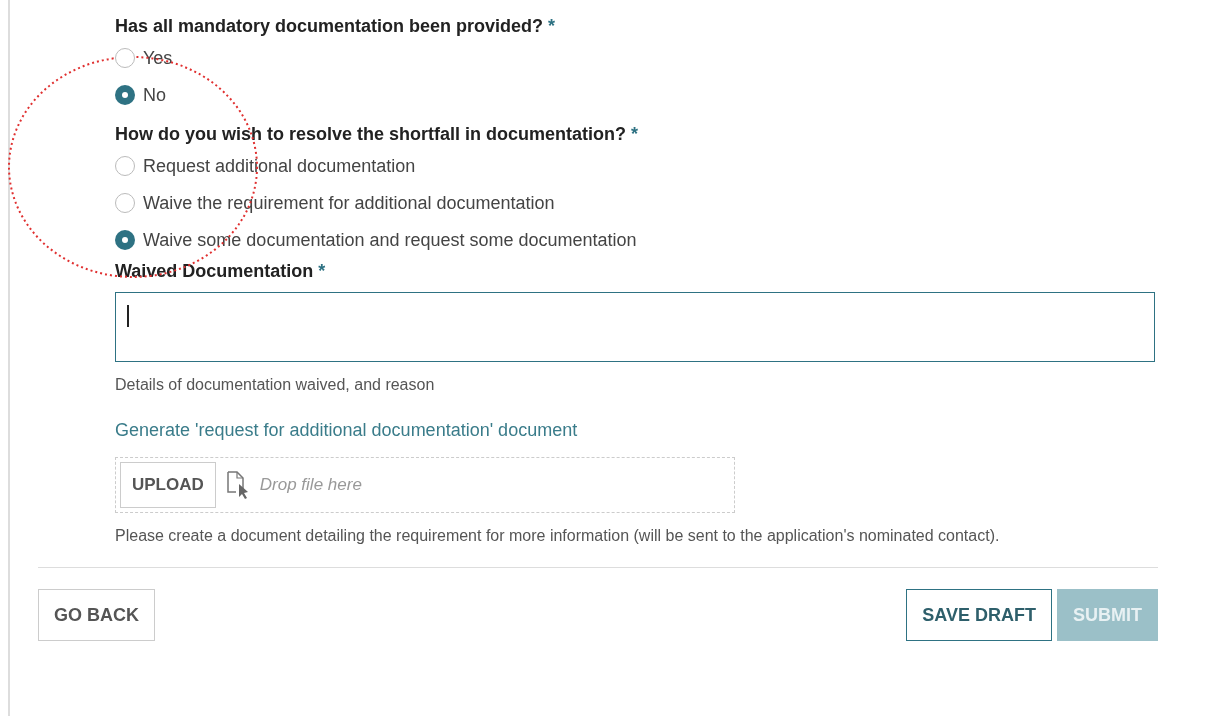 The width and height of the screenshot is (1223, 716). What do you see at coordinates (154, 95) in the screenshot?
I see `option-label: No` at bounding box center [154, 95].